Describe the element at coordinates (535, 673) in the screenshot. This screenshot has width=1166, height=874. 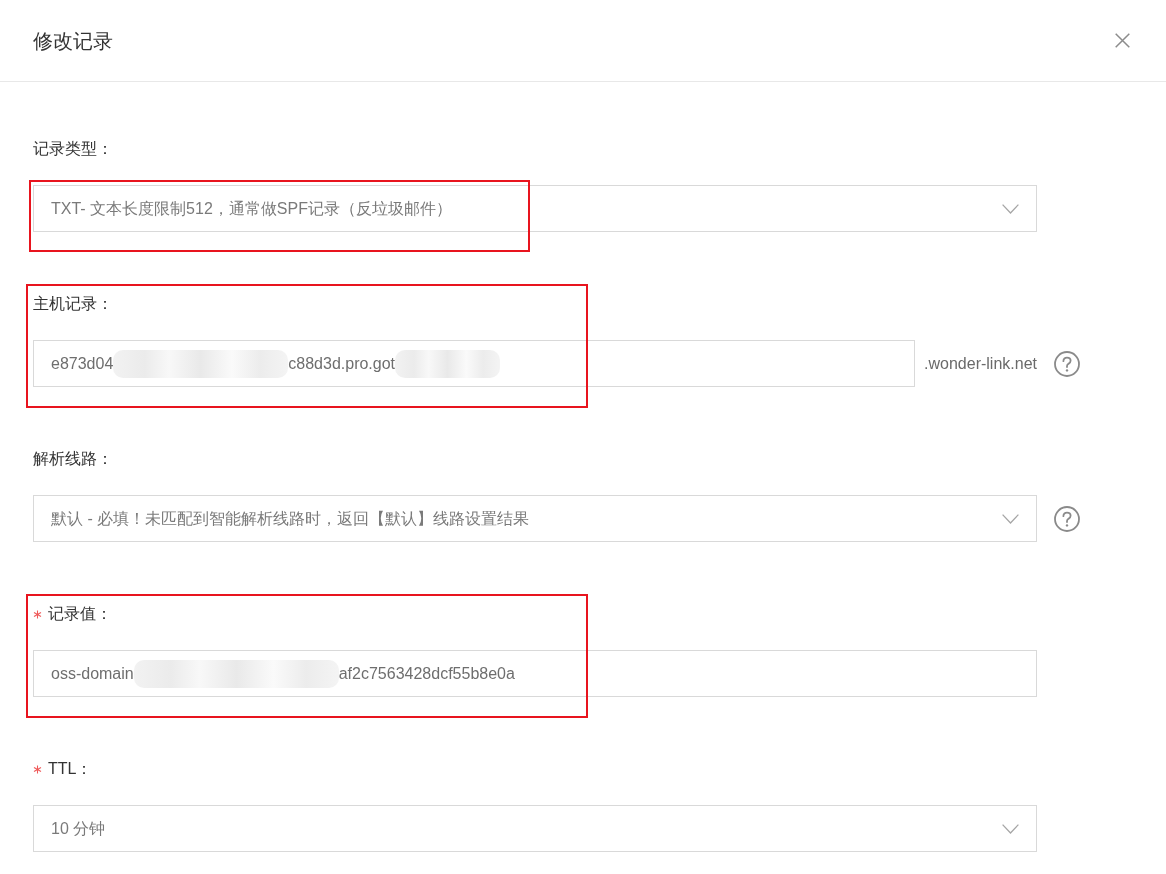
I see `record-value-input: oss-domain af2c7563428dcf55b8e0a` at that location.